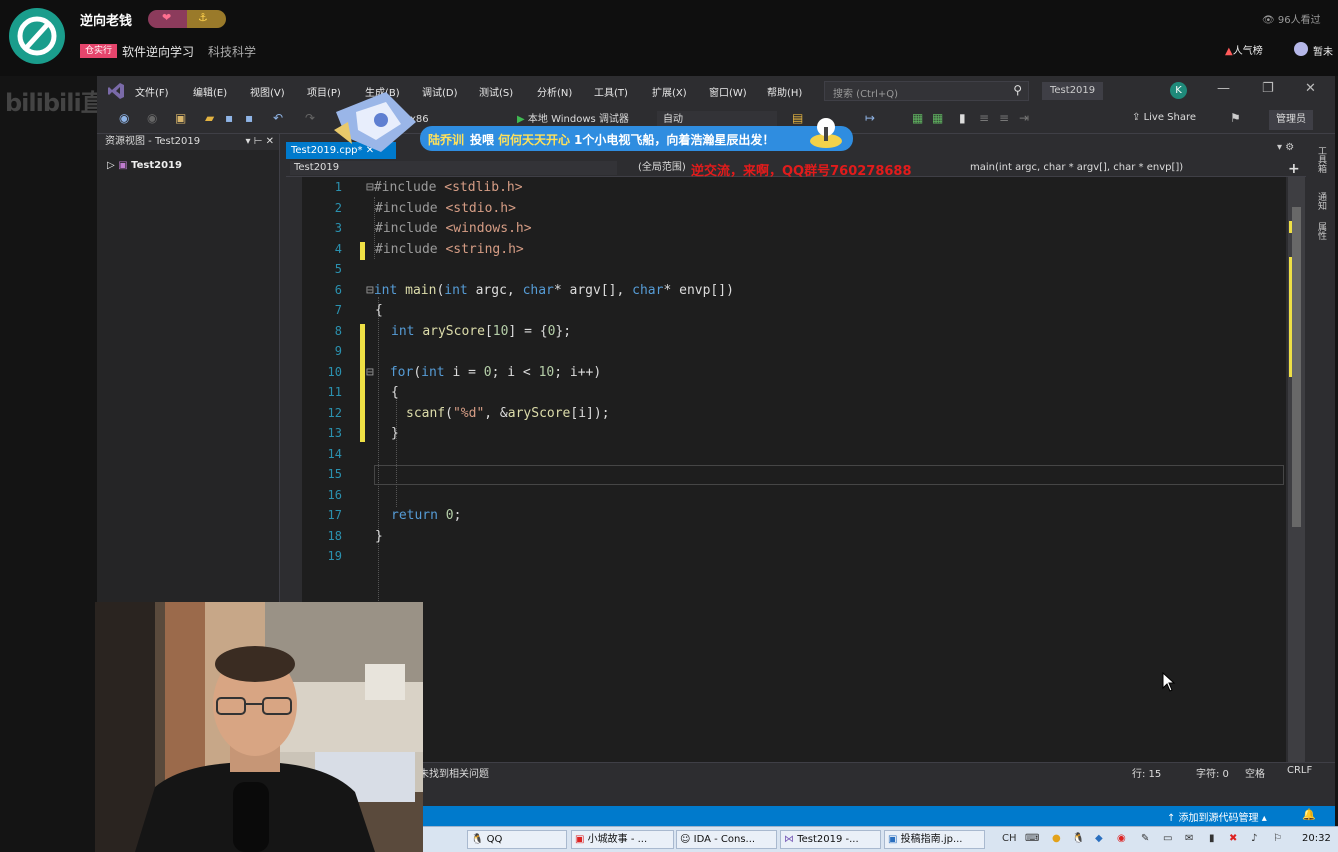  I want to click on back-icon: ◉, so click(124, 118).